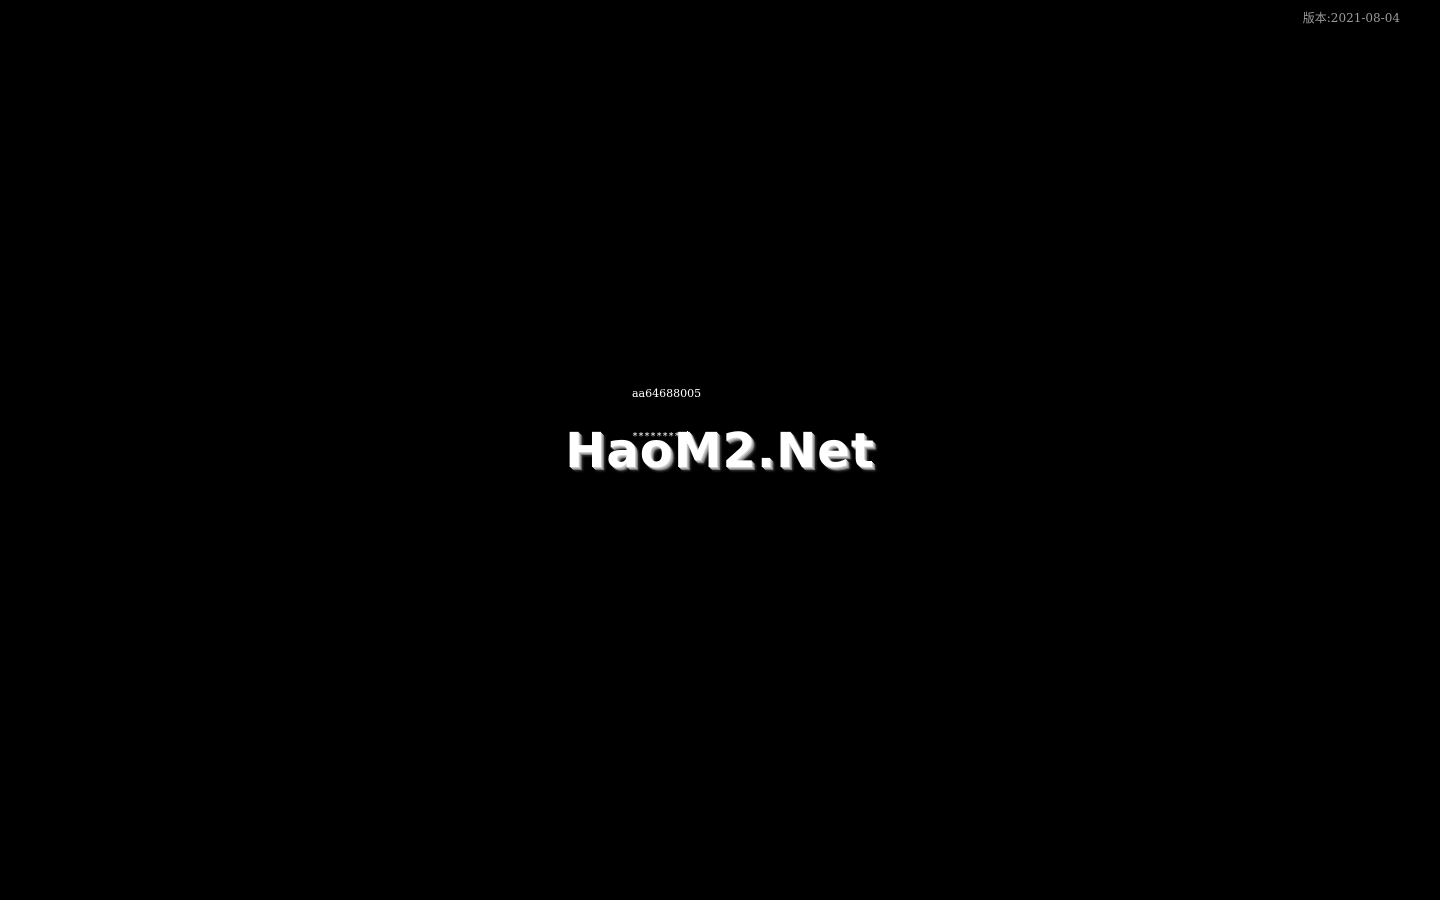  I want to click on password-masked-value: *********, so click(659, 436).